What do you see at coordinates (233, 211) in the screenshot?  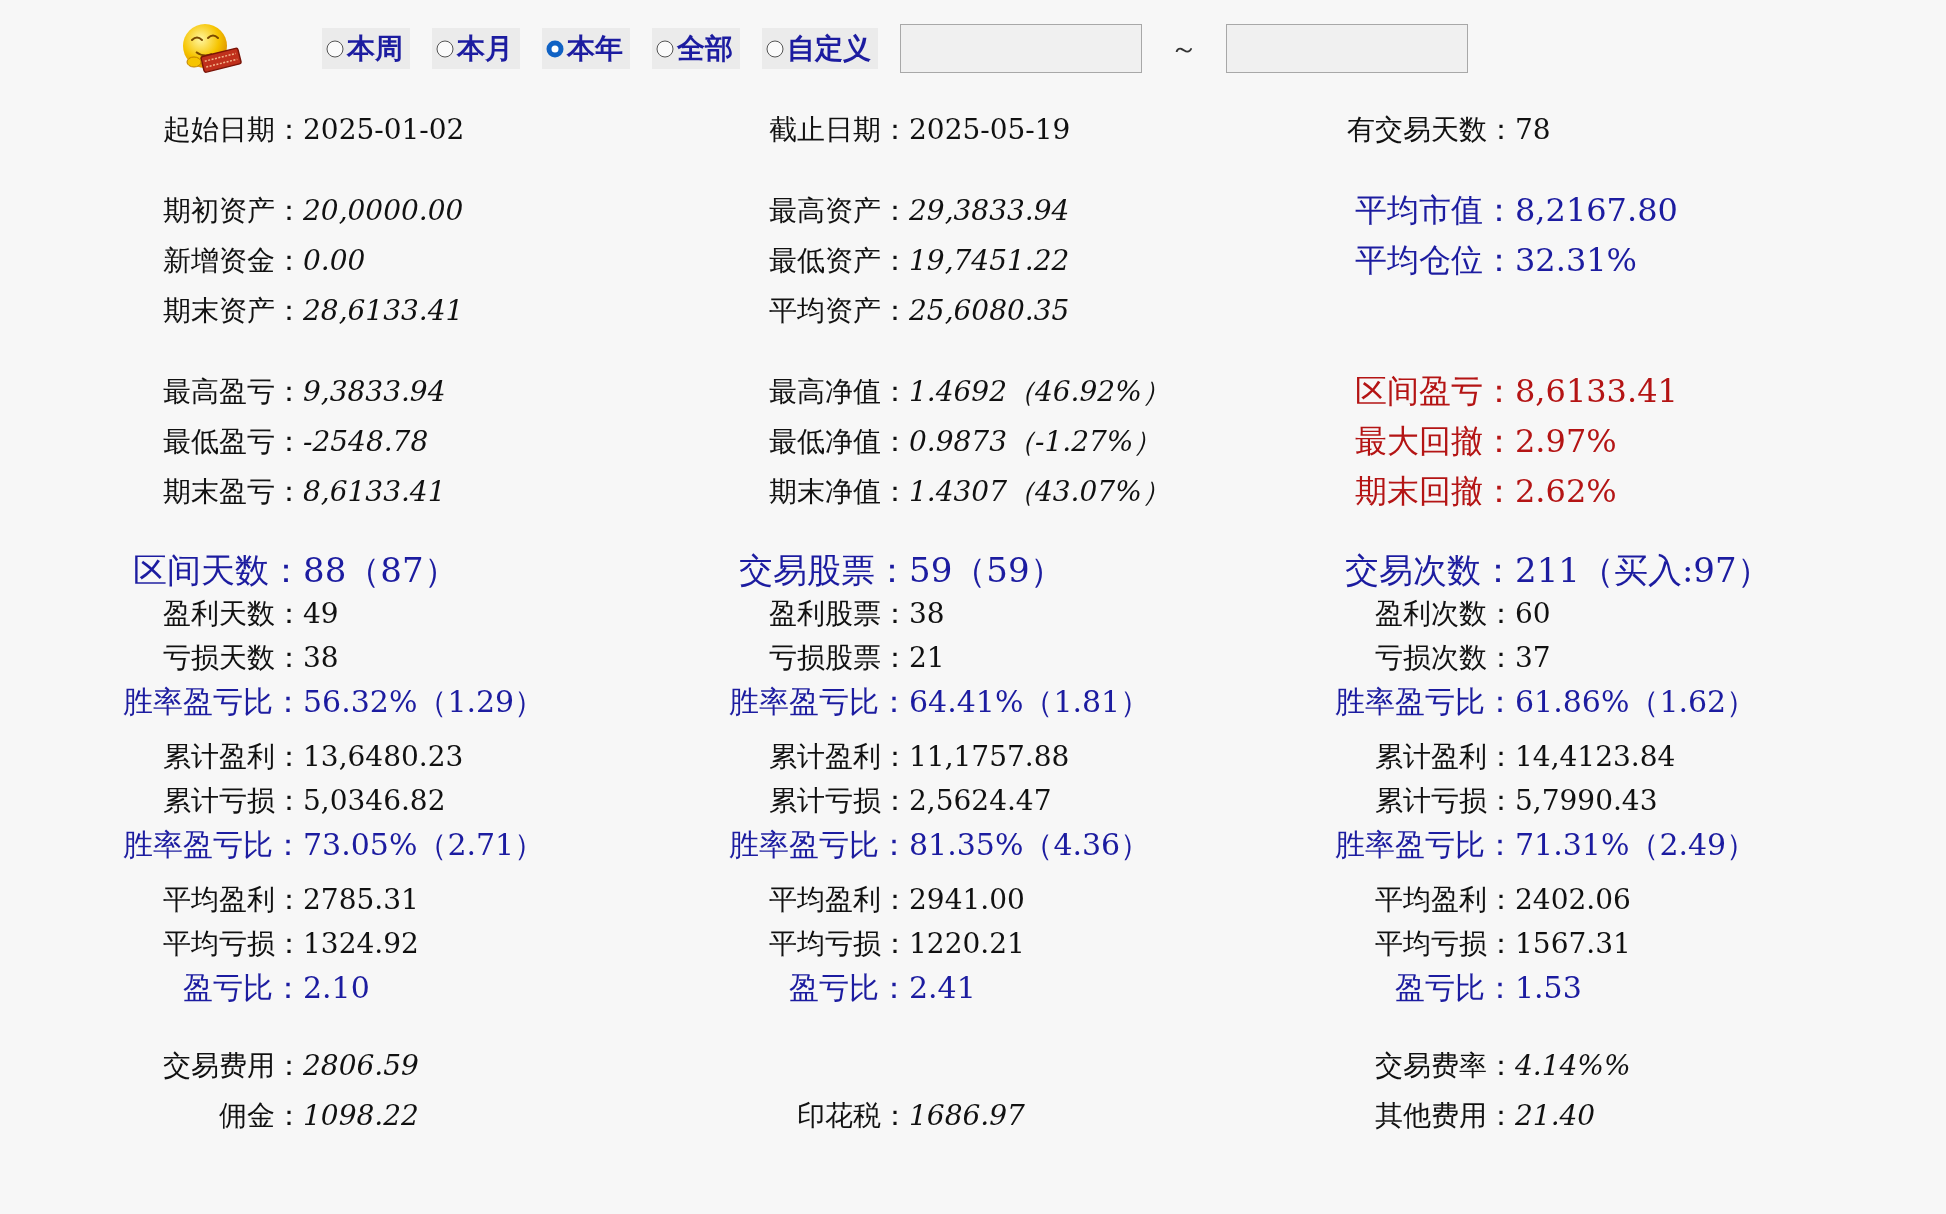 I see `stat-label: 期初资产：` at bounding box center [233, 211].